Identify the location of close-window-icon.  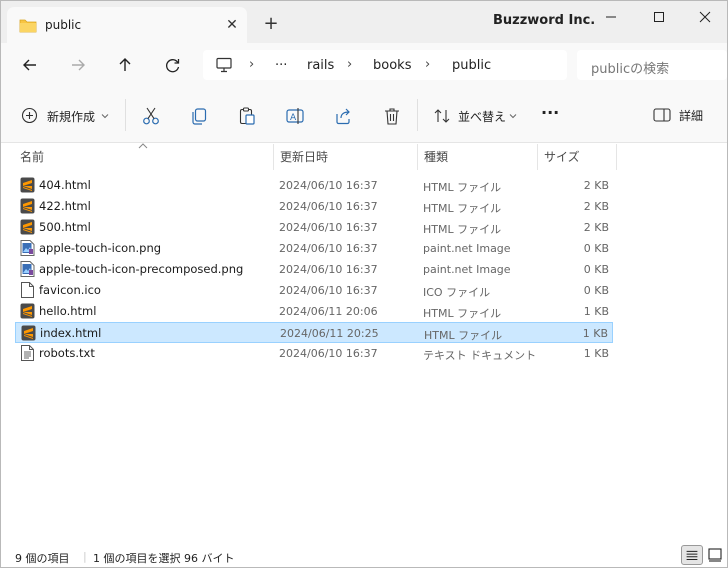
(705, 17).